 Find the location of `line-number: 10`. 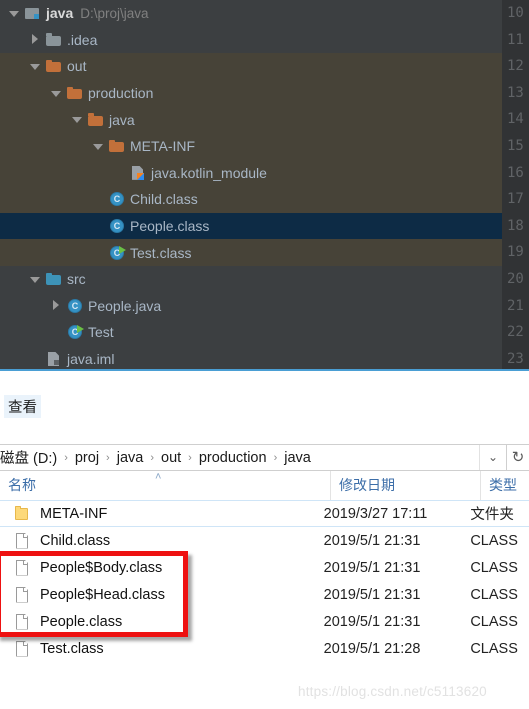

line-number: 10 is located at coordinates (515, 13).